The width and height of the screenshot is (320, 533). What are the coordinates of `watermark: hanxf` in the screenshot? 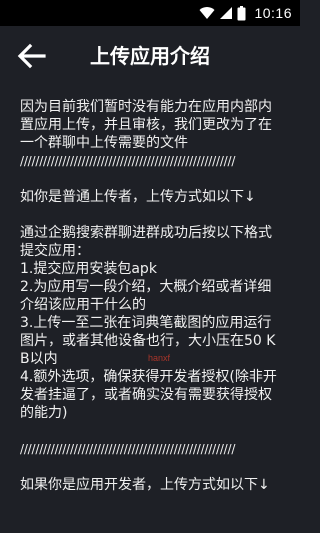 It's located at (159, 358).